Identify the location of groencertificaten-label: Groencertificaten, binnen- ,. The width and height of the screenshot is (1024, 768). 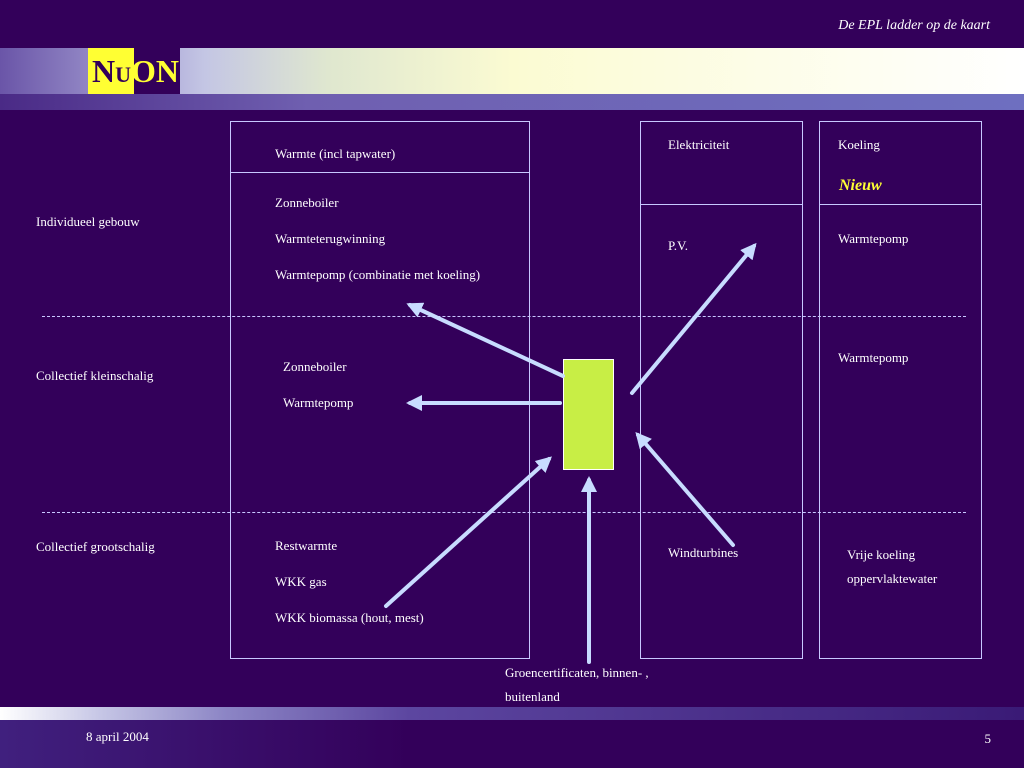
(577, 672).